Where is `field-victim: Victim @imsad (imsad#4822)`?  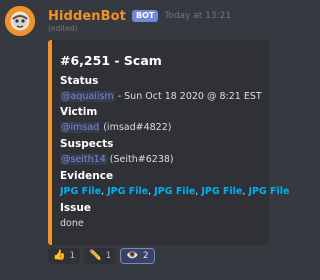 field-victim: Victim @imsad (imsad#4822) is located at coordinates (115, 120).